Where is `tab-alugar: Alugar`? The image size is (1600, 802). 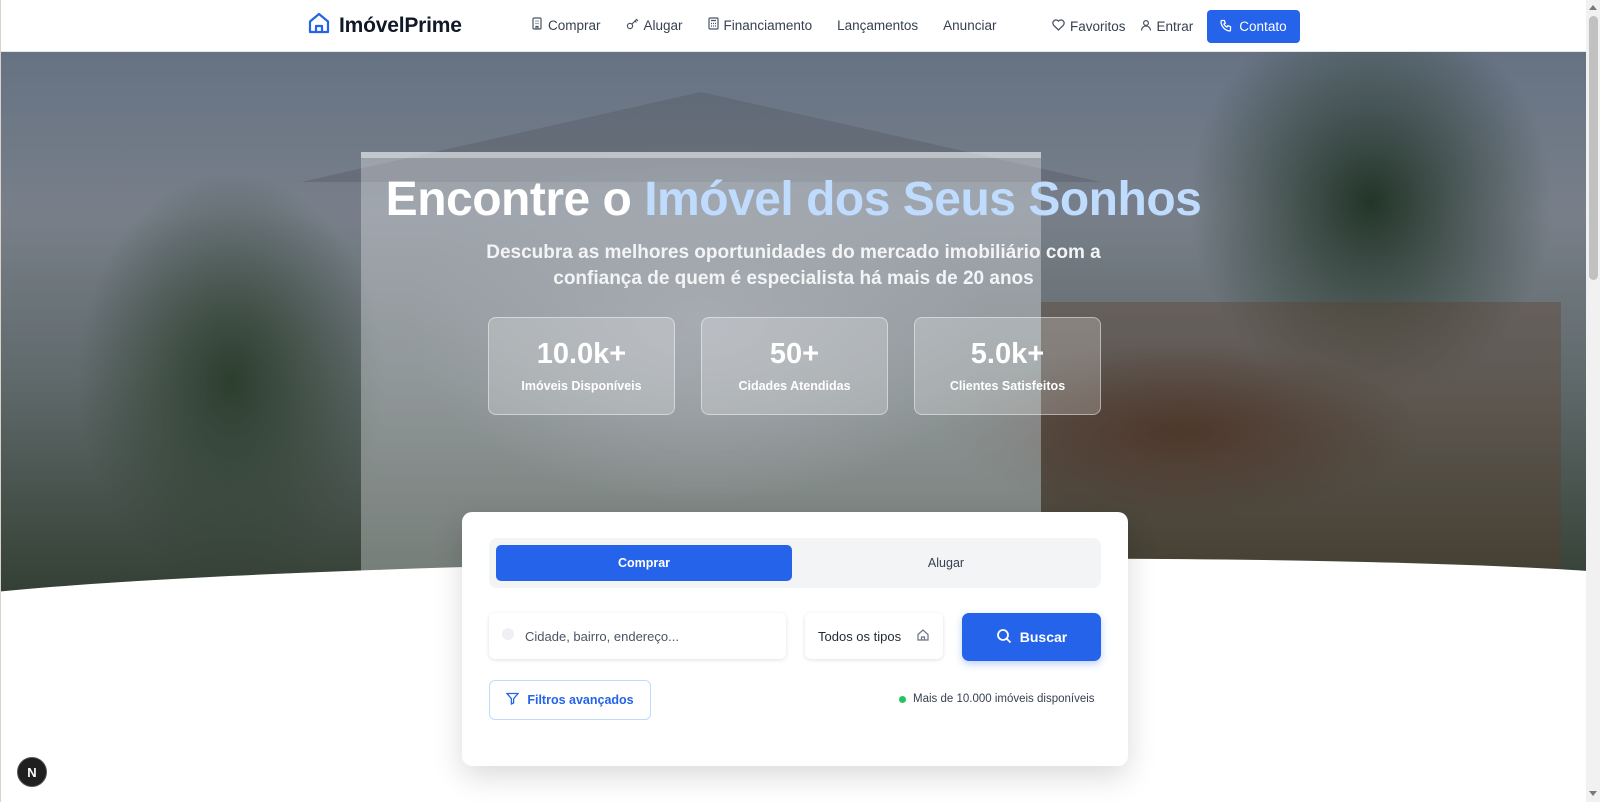
tab-alugar: Alugar is located at coordinates (946, 563).